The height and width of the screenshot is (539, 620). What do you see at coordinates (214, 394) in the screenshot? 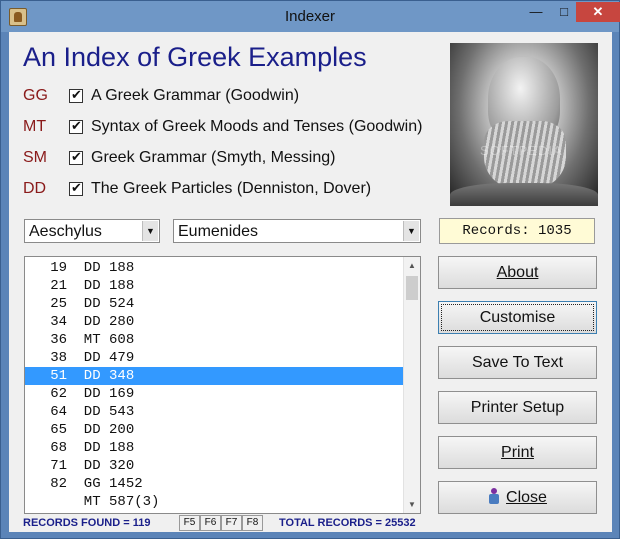
I see `list-item: 62 DD 169` at bounding box center [214, 394].